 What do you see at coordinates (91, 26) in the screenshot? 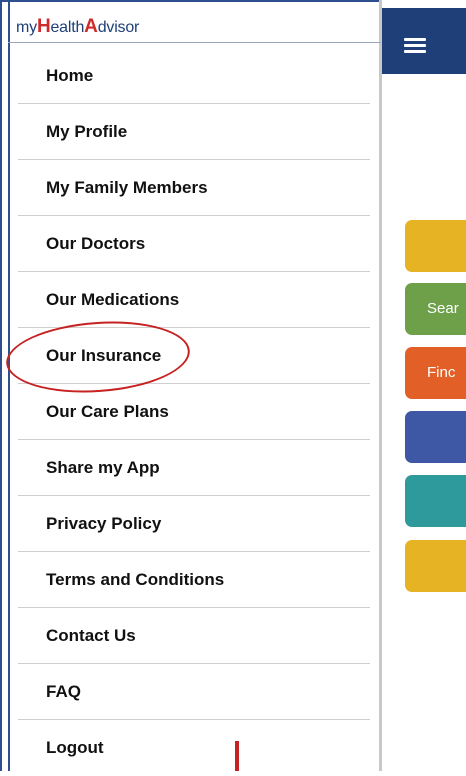
I see `logo-part: A` at bounding box center [91, 26].